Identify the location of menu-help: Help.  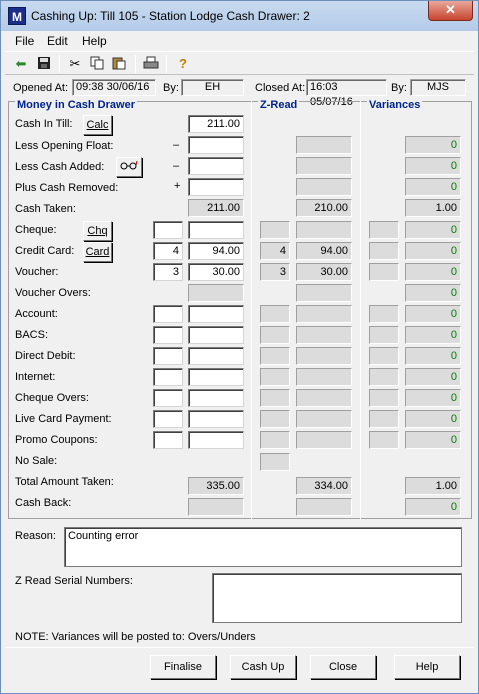
(94, 41).